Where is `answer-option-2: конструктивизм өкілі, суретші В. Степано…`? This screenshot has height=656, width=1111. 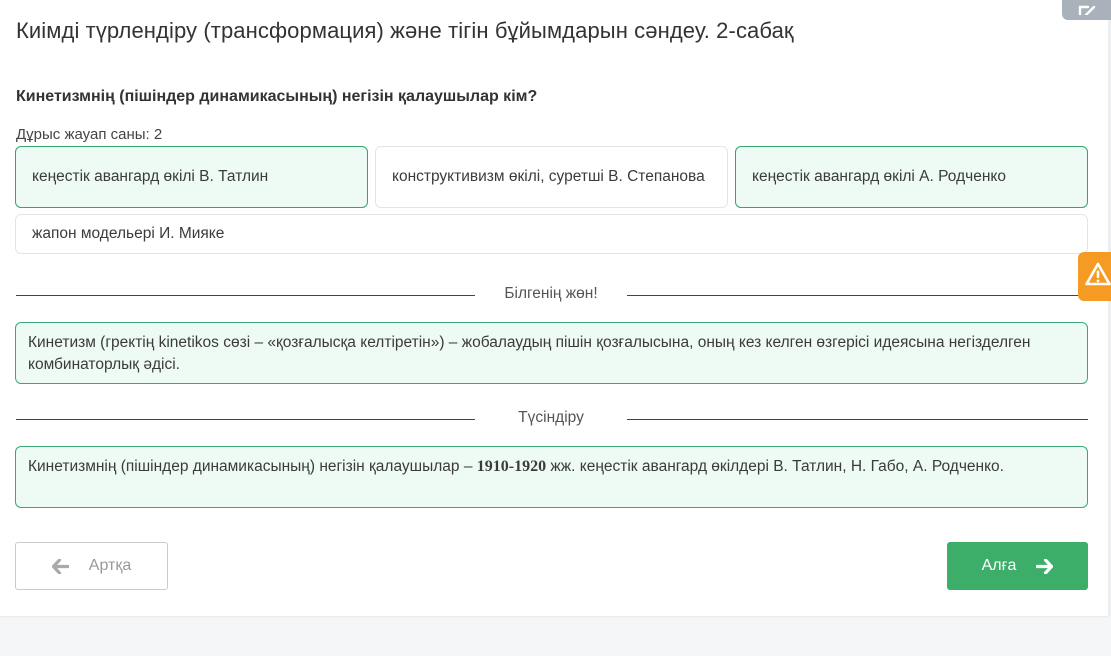
answer-option-2: конструктивизм өкілі, суретші В. Степано… is located at coordinates (551, 177).